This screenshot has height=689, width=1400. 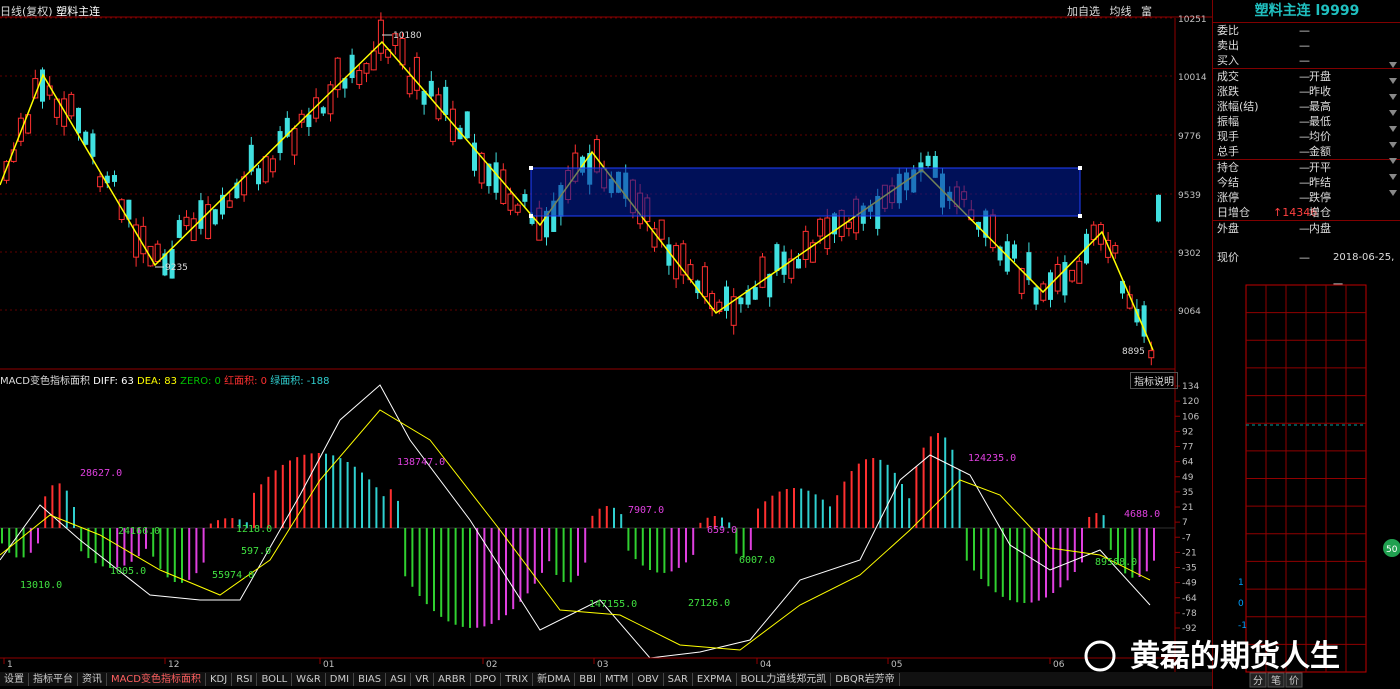 I want to click on area-label: 597.0, so click(x=256, y=551).